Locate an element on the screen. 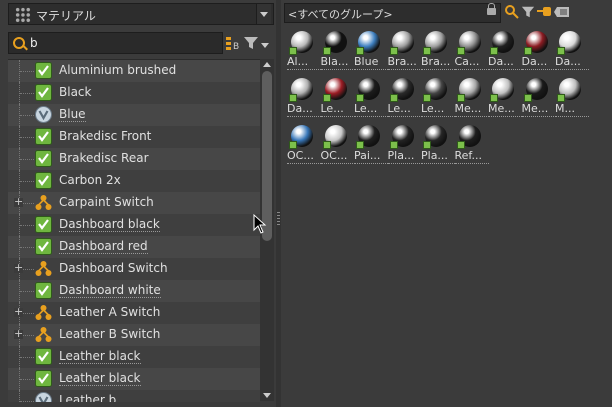 Image resolution: width=612 pixels, height=407 pixels. filter-dropdown-button is located at coordinates (265, 43).